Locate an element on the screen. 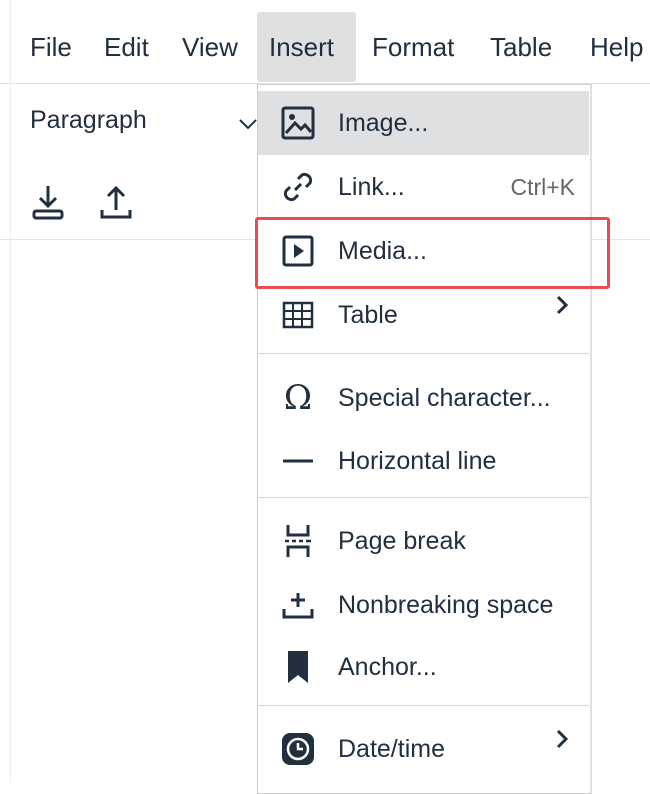 Image resolution: width=650 pixels, height=794 pixels. download-icon is located at coordinates (48, 202).